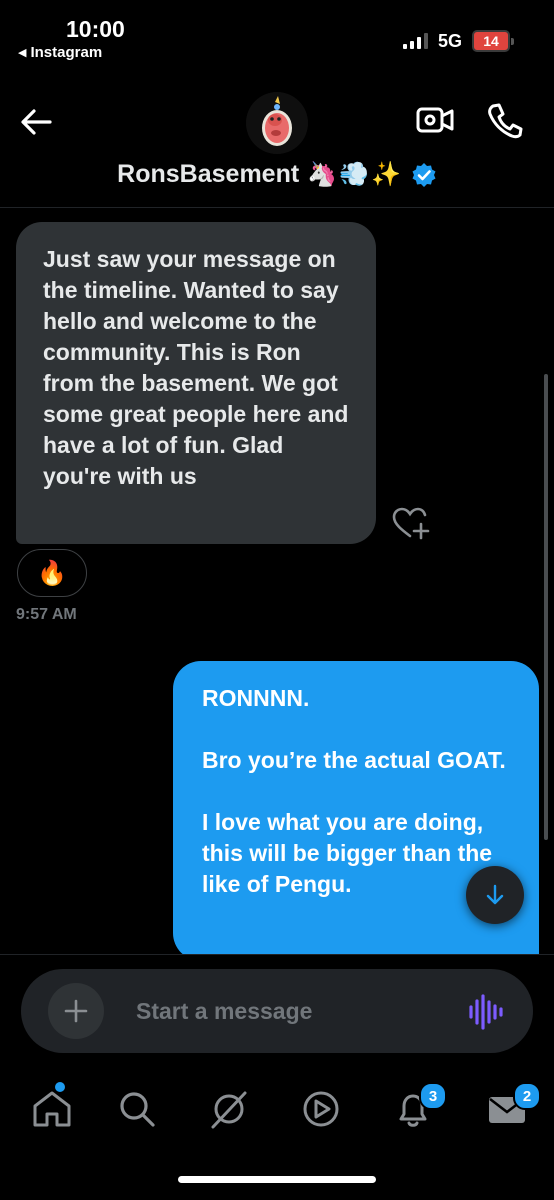 This screenshot has height=1200, width=554. What do you see at coordinates (229, 1109) in the screenshot?
I see `grok-icon` at bounding box center [229, 1109].